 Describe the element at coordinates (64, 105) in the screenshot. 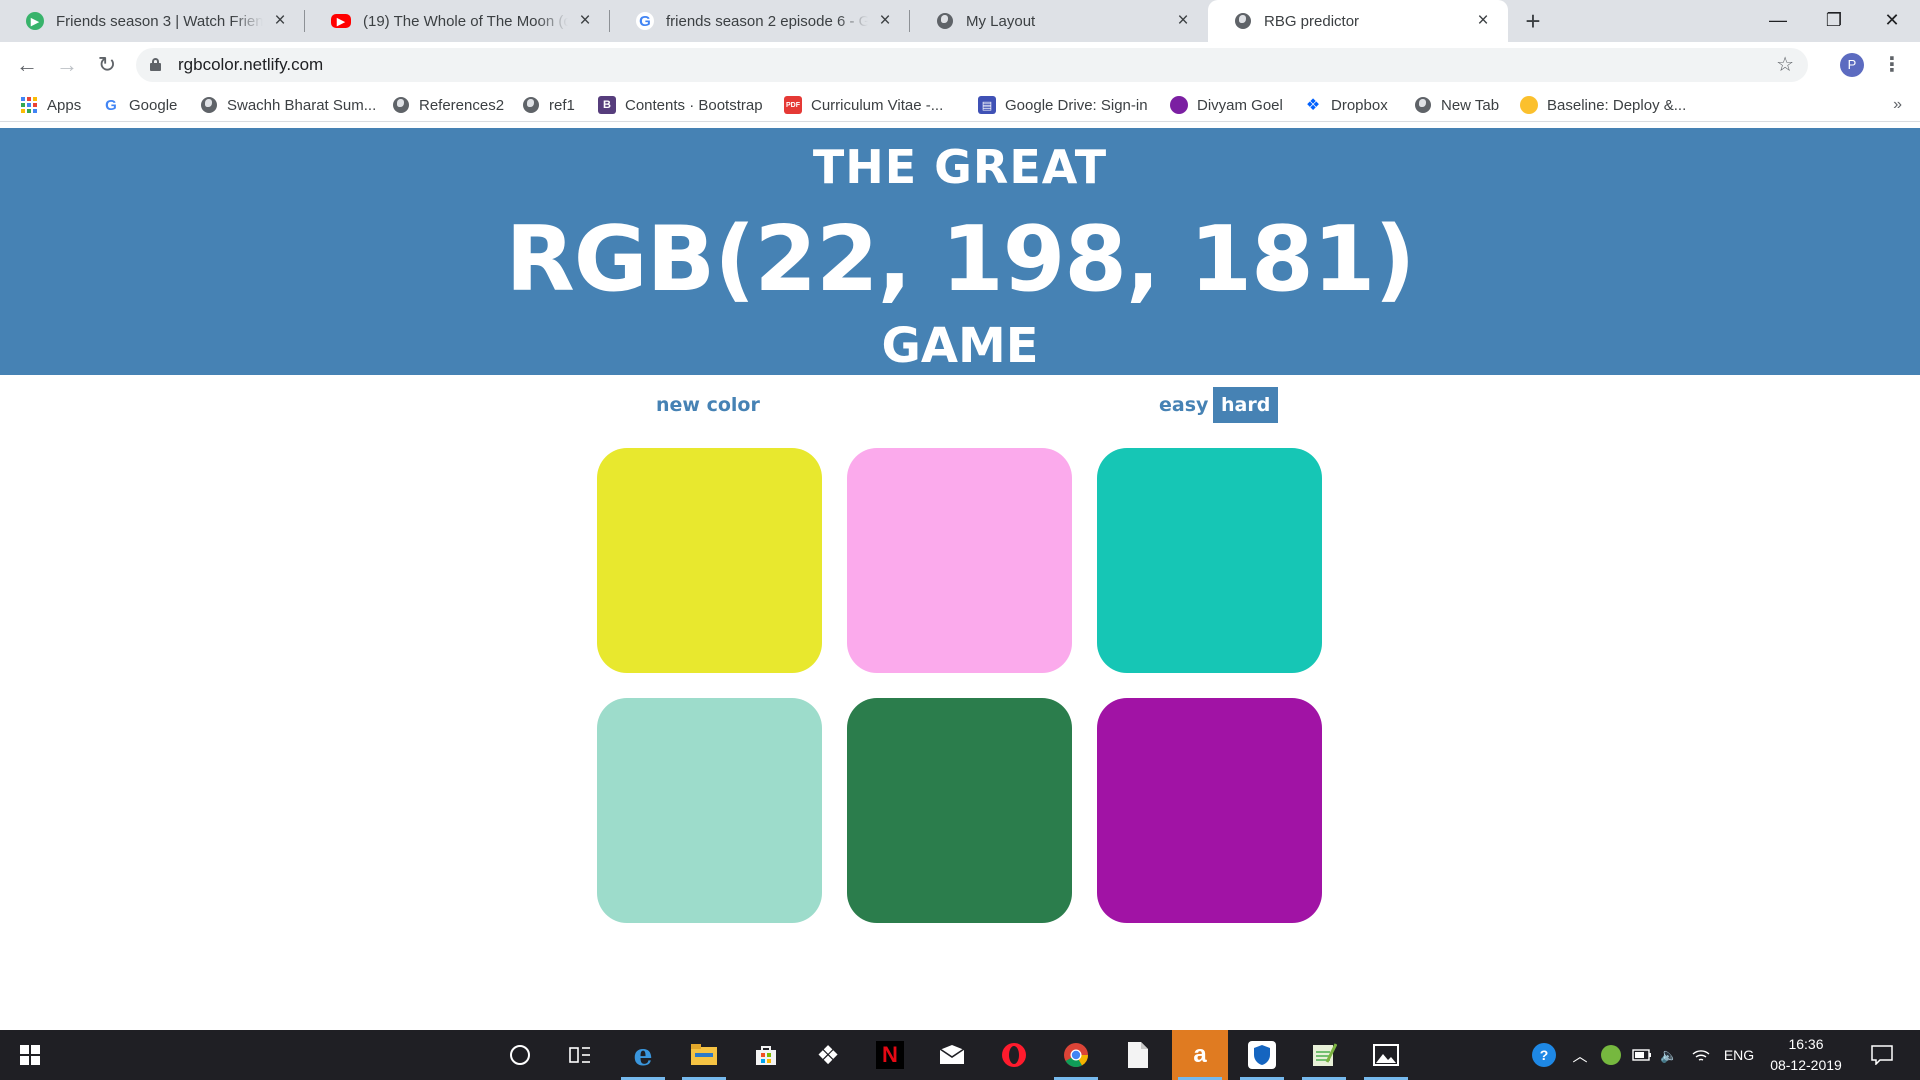

I see `bookmark-label: Apps` at that location.